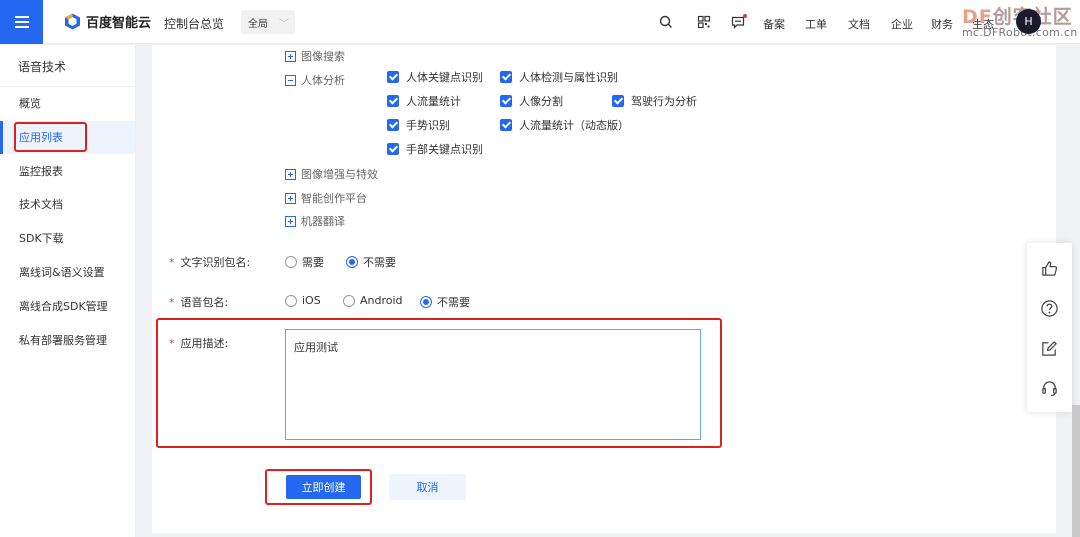 The width and height of the screenshot is (1080, 537). Describe the element at coordinates (72, 21) in the screenshot. I see `cloud-logo-icon` at that location.